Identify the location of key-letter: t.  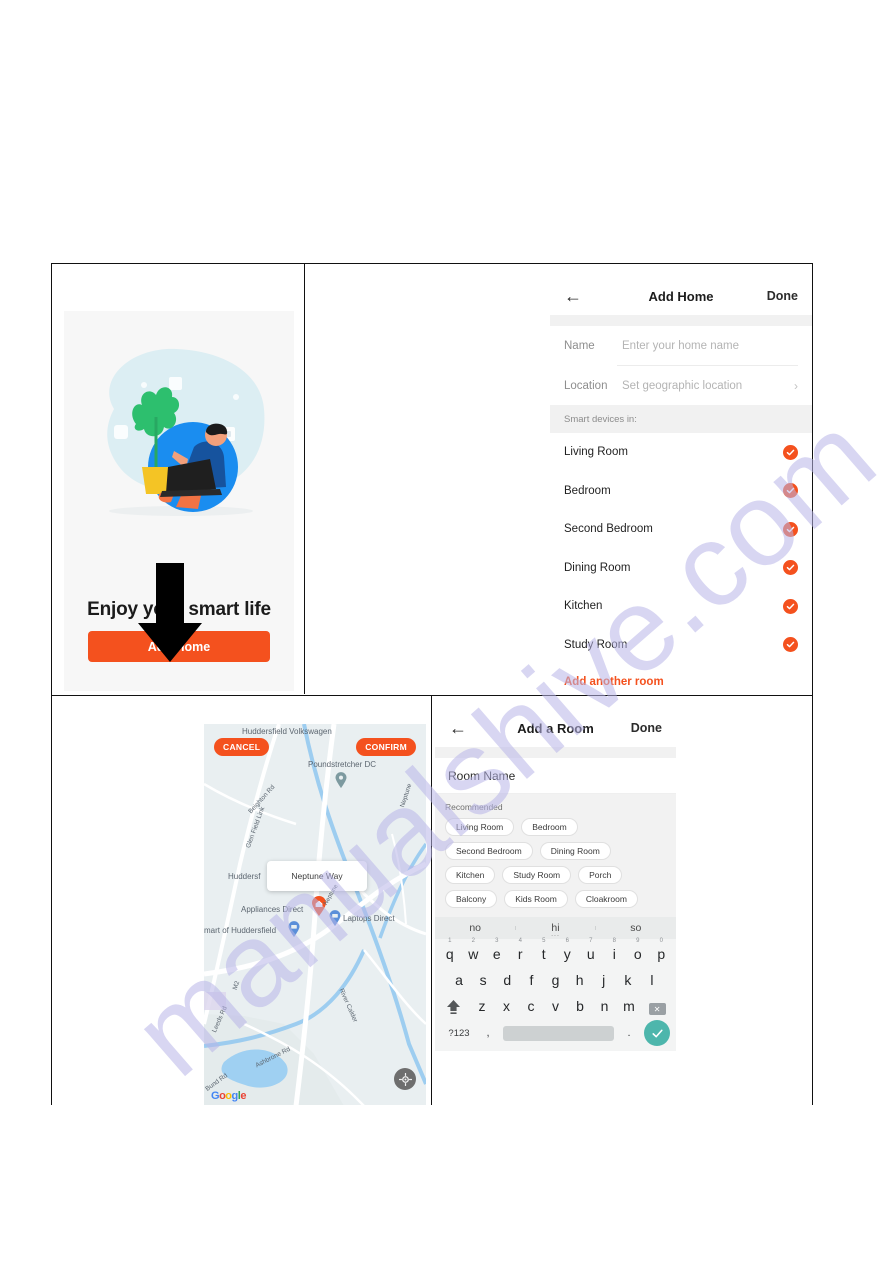
(543, 954).